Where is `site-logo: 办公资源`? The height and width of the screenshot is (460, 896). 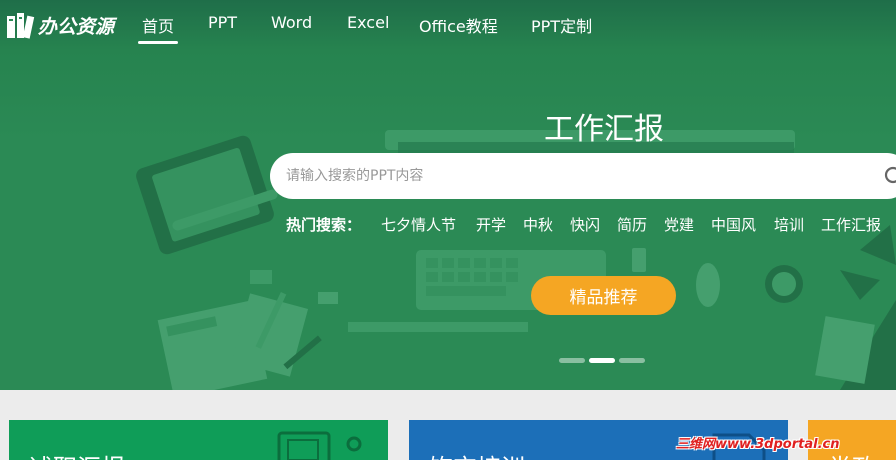
site-logo: 办公资源 is located at coordinates (59, 25).